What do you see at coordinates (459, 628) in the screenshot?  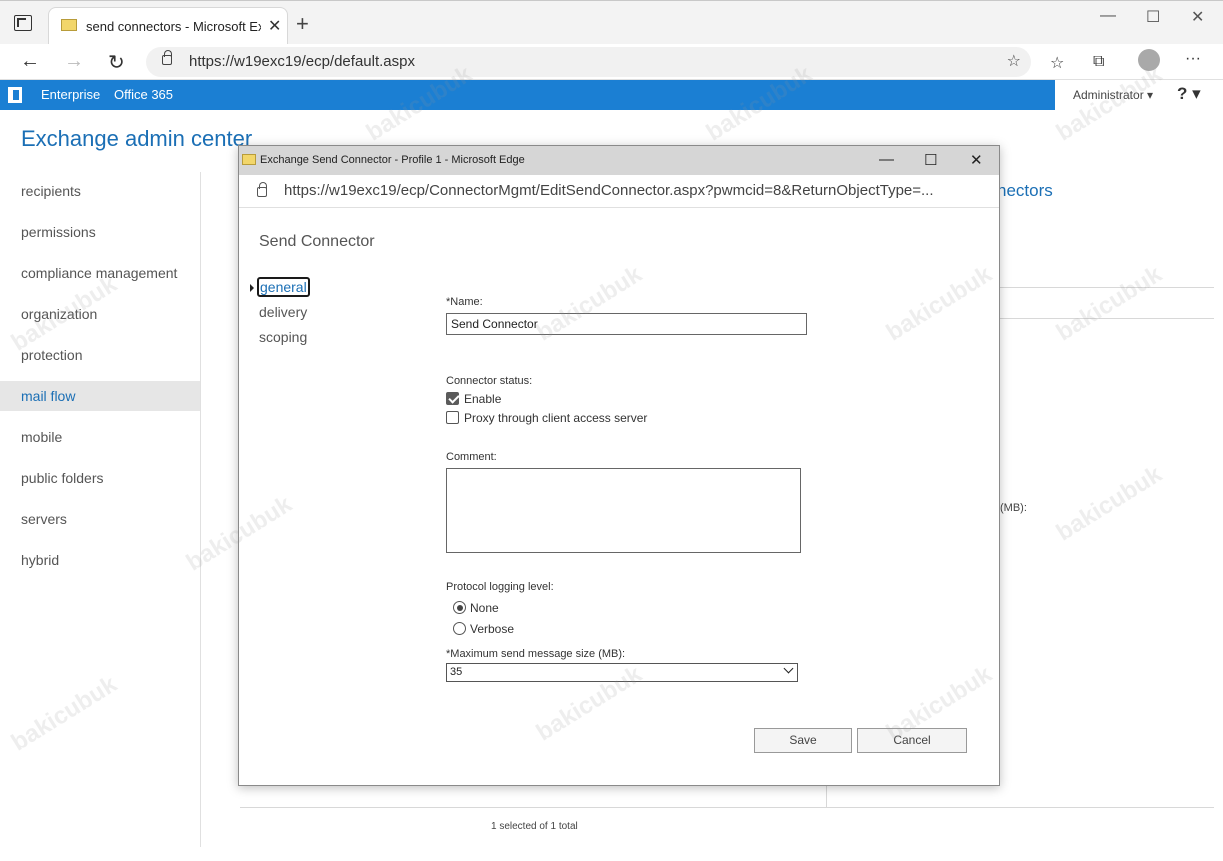 I see `logging-verbose-radio` at bounding box center [459, 628].